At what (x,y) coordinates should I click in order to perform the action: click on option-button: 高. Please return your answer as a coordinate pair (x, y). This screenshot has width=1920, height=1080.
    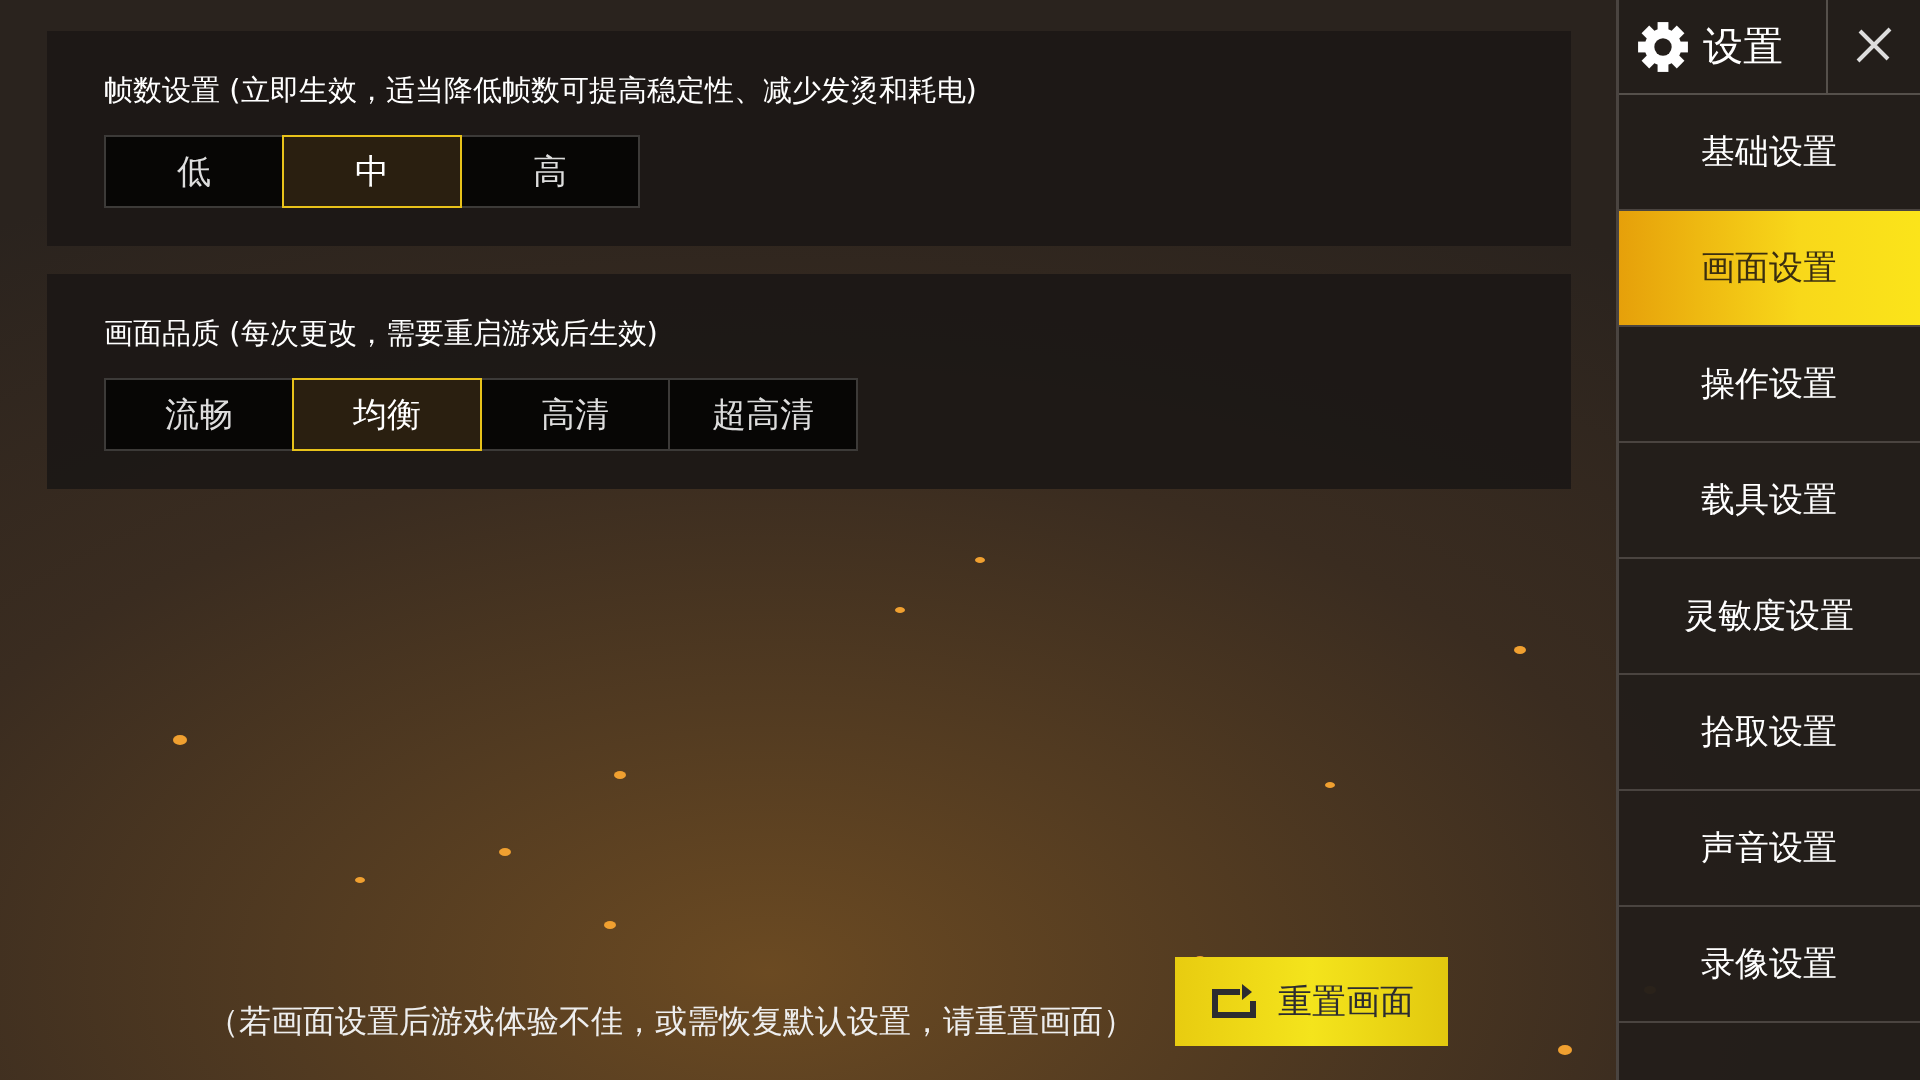
    Looking at the image, I should click on (550, 171).